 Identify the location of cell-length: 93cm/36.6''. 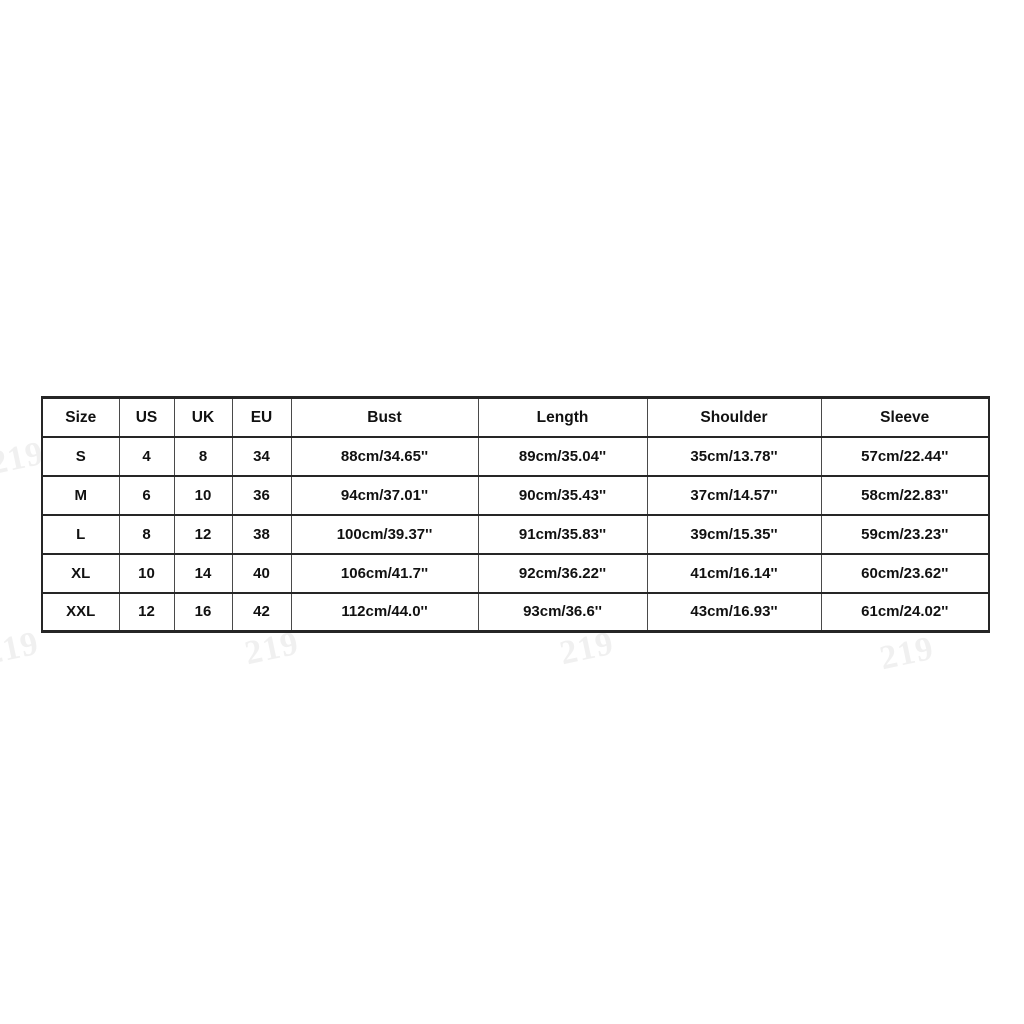
(562, 612).